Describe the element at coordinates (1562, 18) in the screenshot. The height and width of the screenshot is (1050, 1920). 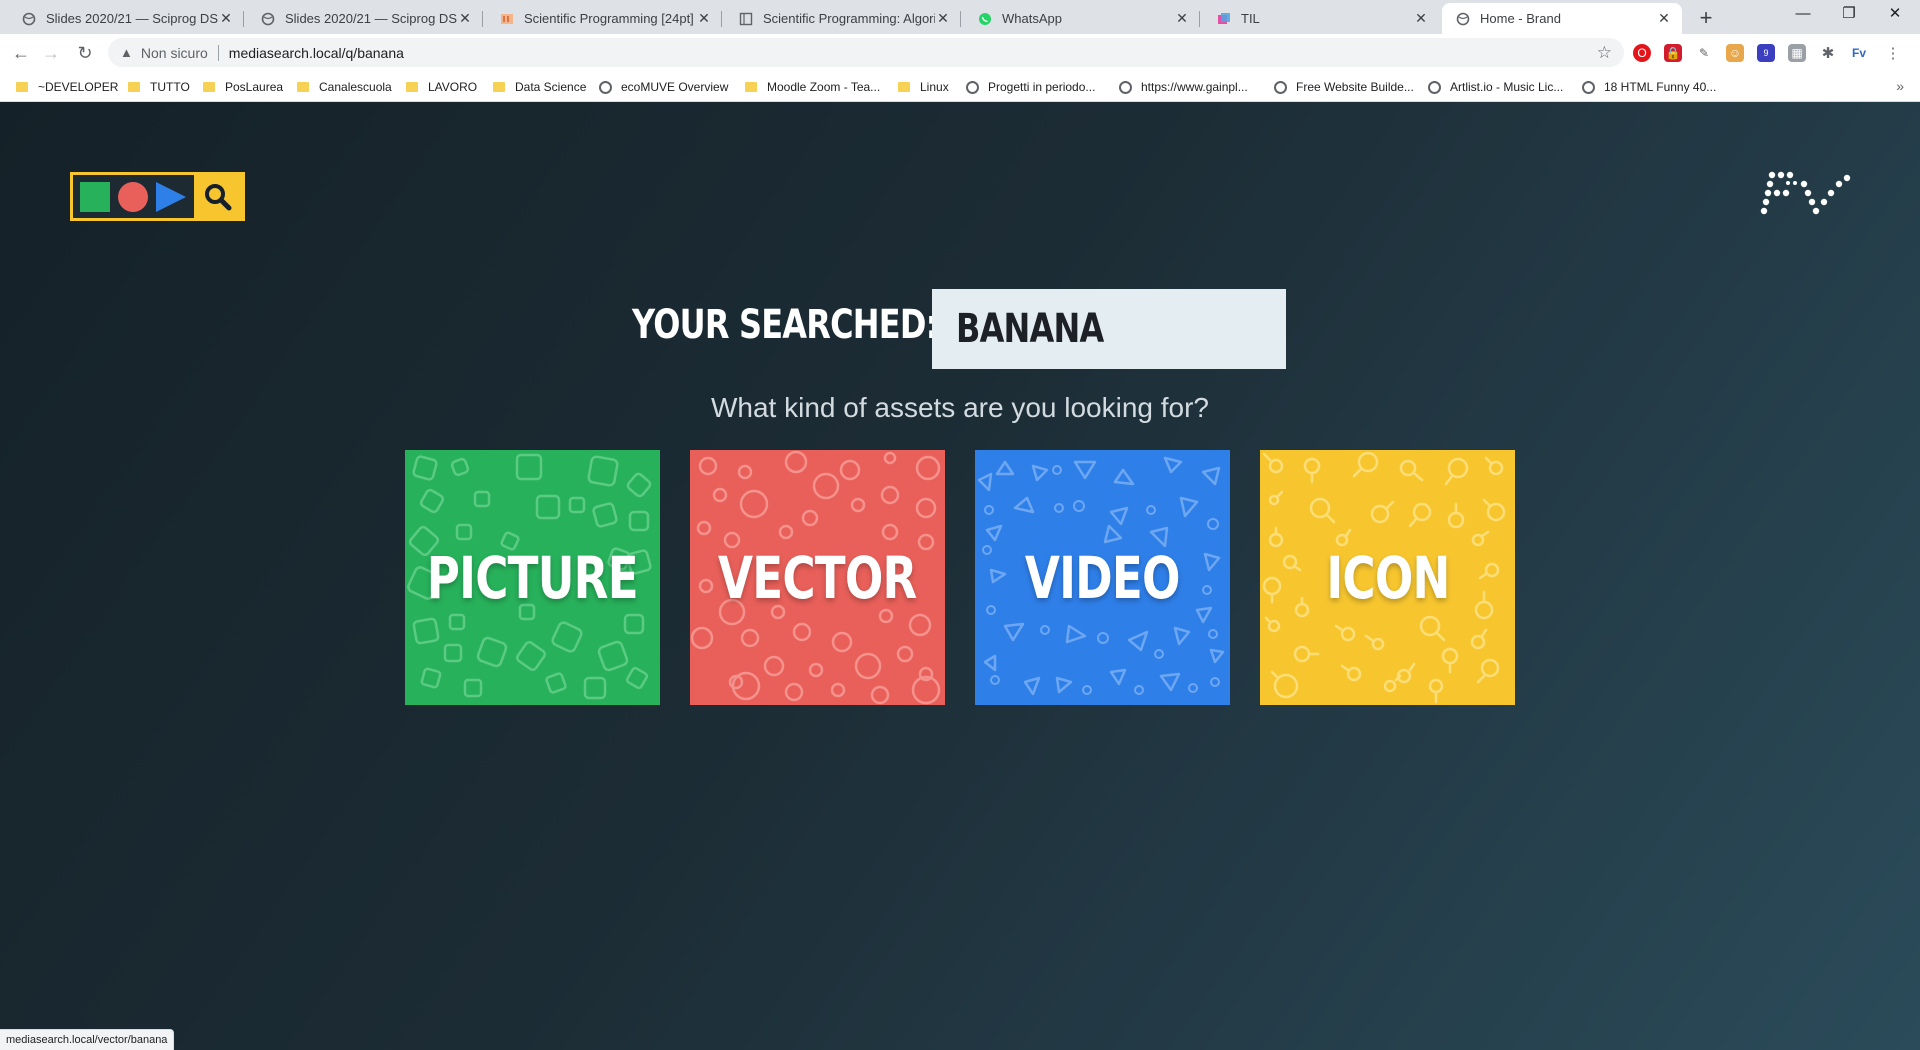
I see `tab-home-brand: Home - Brand ✕` at that location.